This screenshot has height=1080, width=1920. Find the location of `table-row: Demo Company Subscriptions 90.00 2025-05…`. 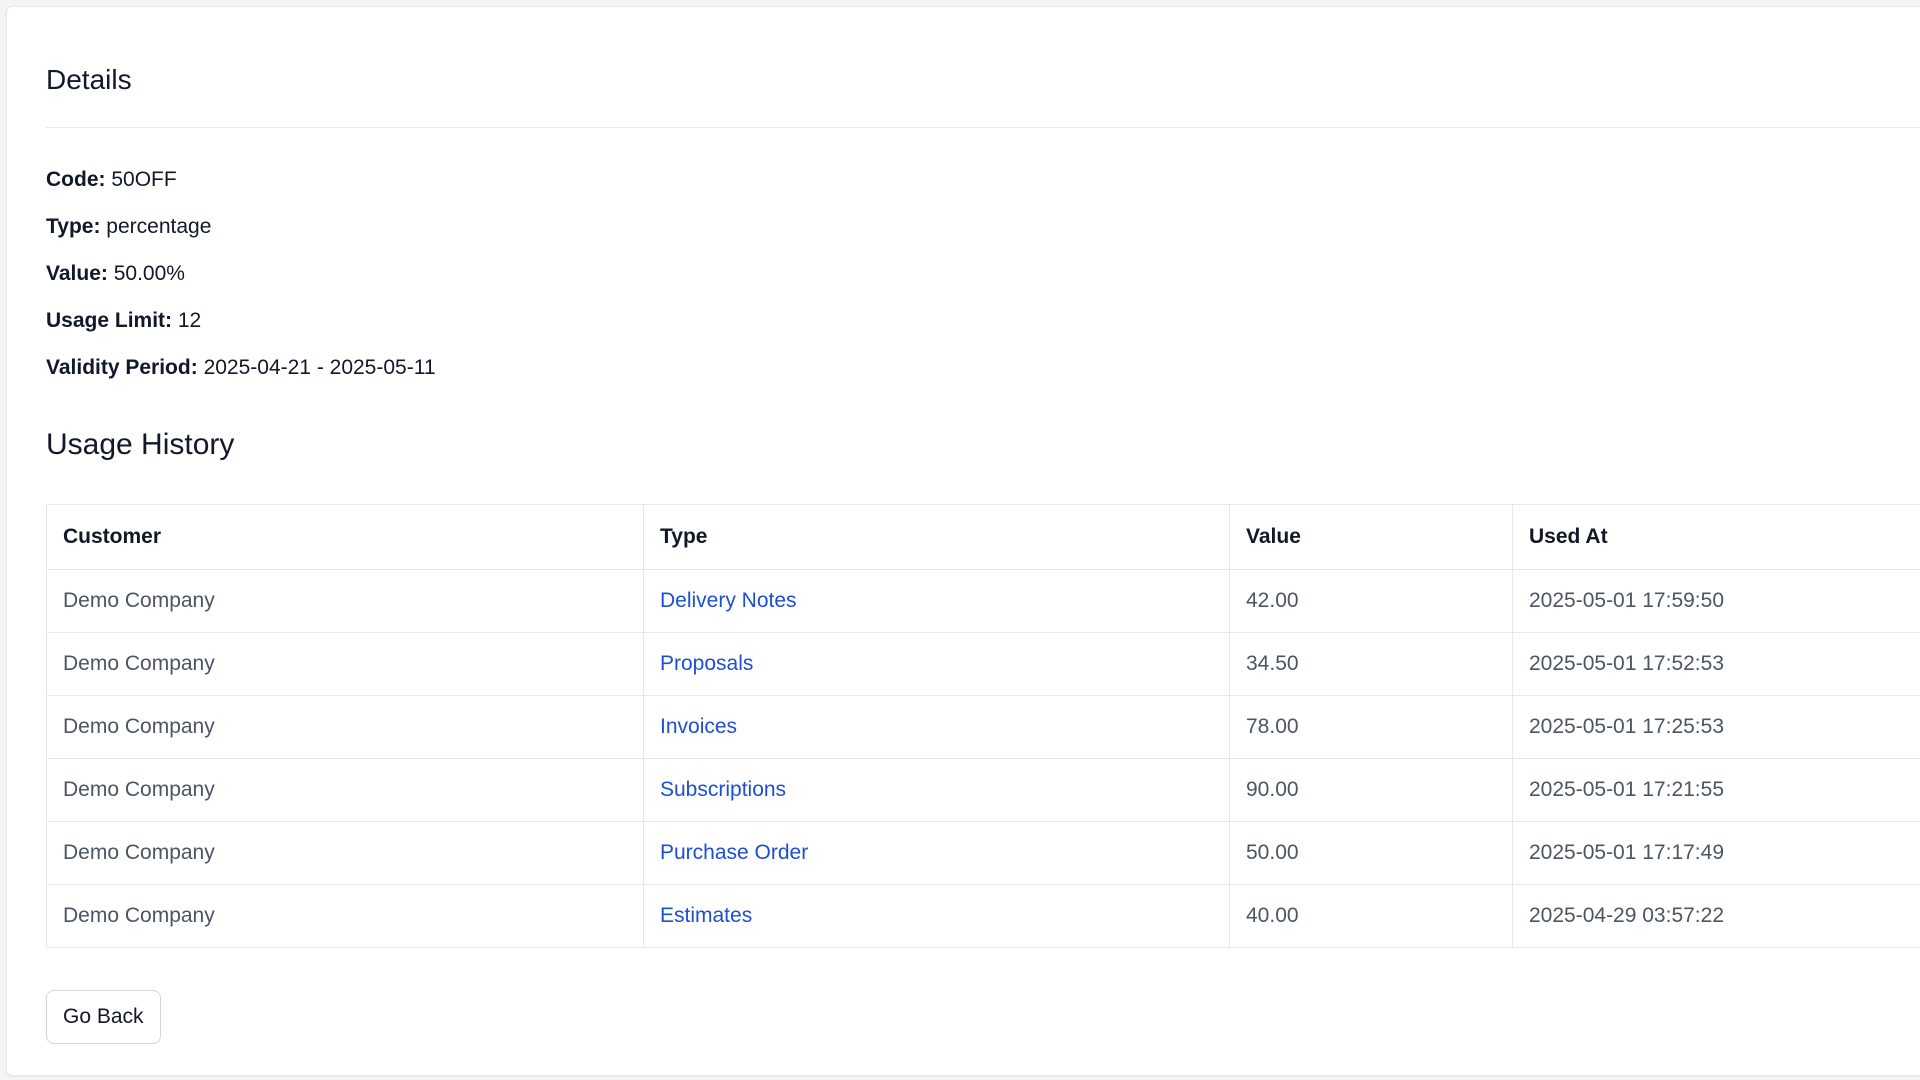

table-row: Demo Company Subscriptions 90.00 2025-05… is located at coordinates (983, 790).